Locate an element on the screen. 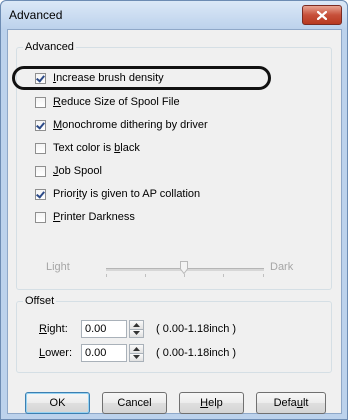 Image resolution: width=348 pixels, height=420 pixels. lower-offset-spinner is located at coordinates (136, 353).